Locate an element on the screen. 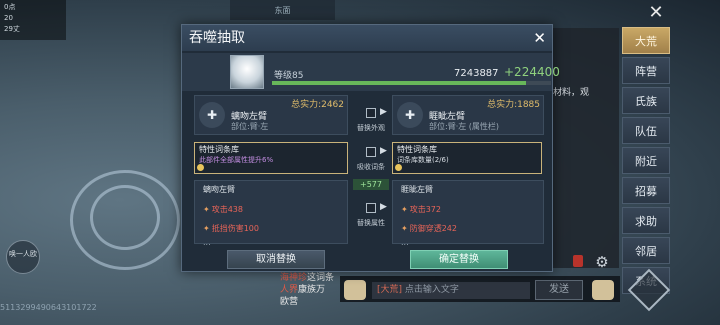 The height and width of the screenshot is (325, 720). emoji-icon is located at coordinates (603, 290).